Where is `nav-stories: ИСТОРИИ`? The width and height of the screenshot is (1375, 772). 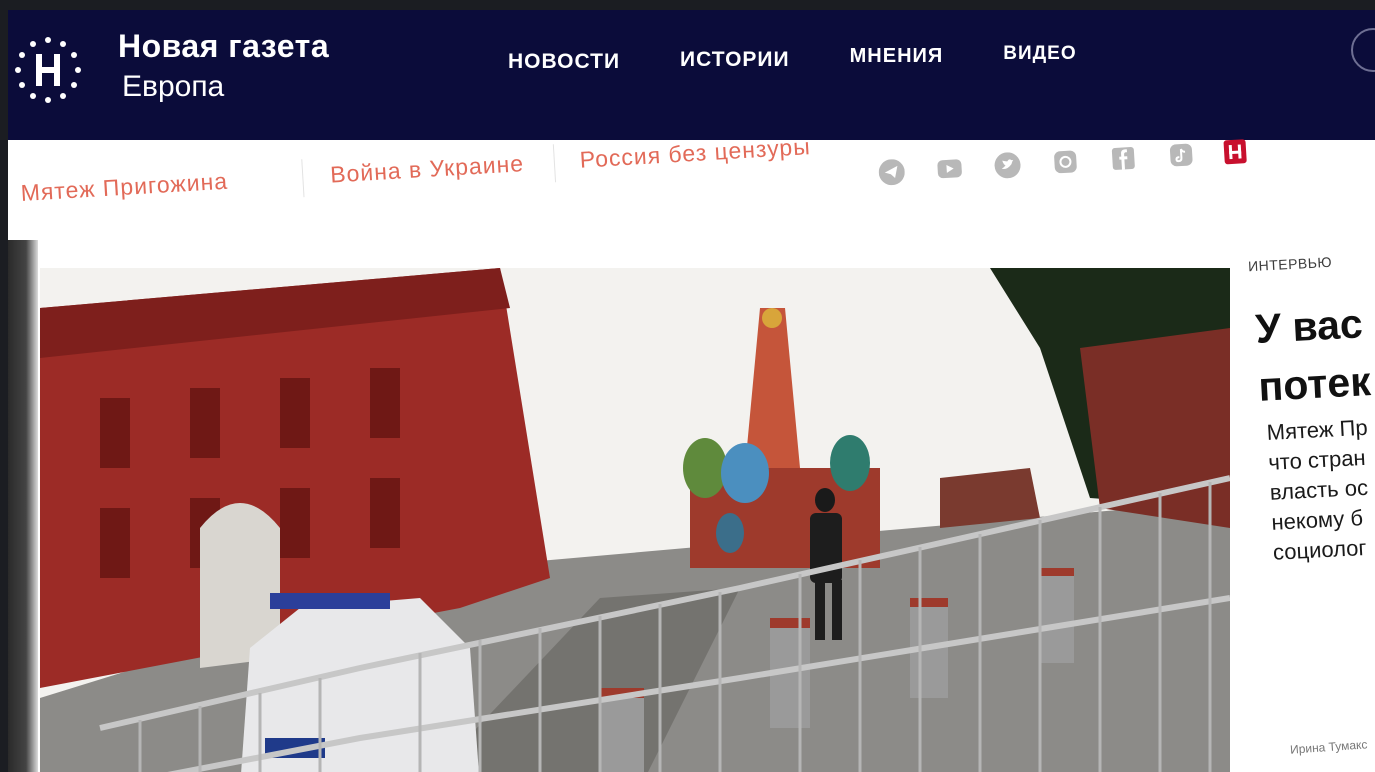
nav-stories: ИСТОРИИ is located at coordinates (735, 61).